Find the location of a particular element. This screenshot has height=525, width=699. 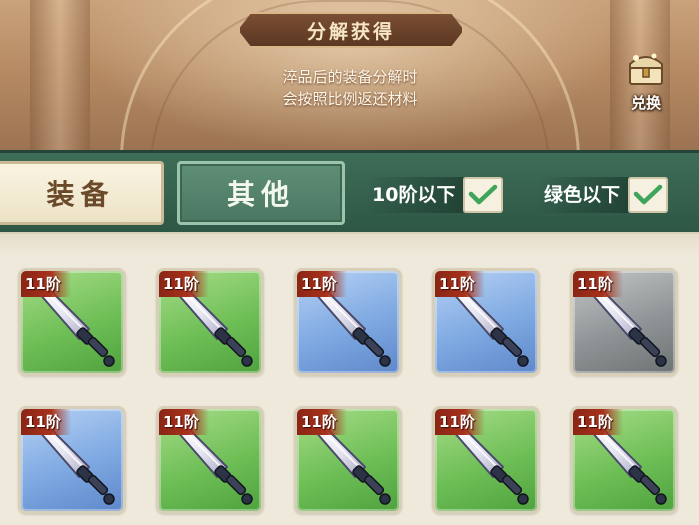

banner-description: 淬品后的装备分解时 会按照比例返还材料 is located at coordinates (350, 88).